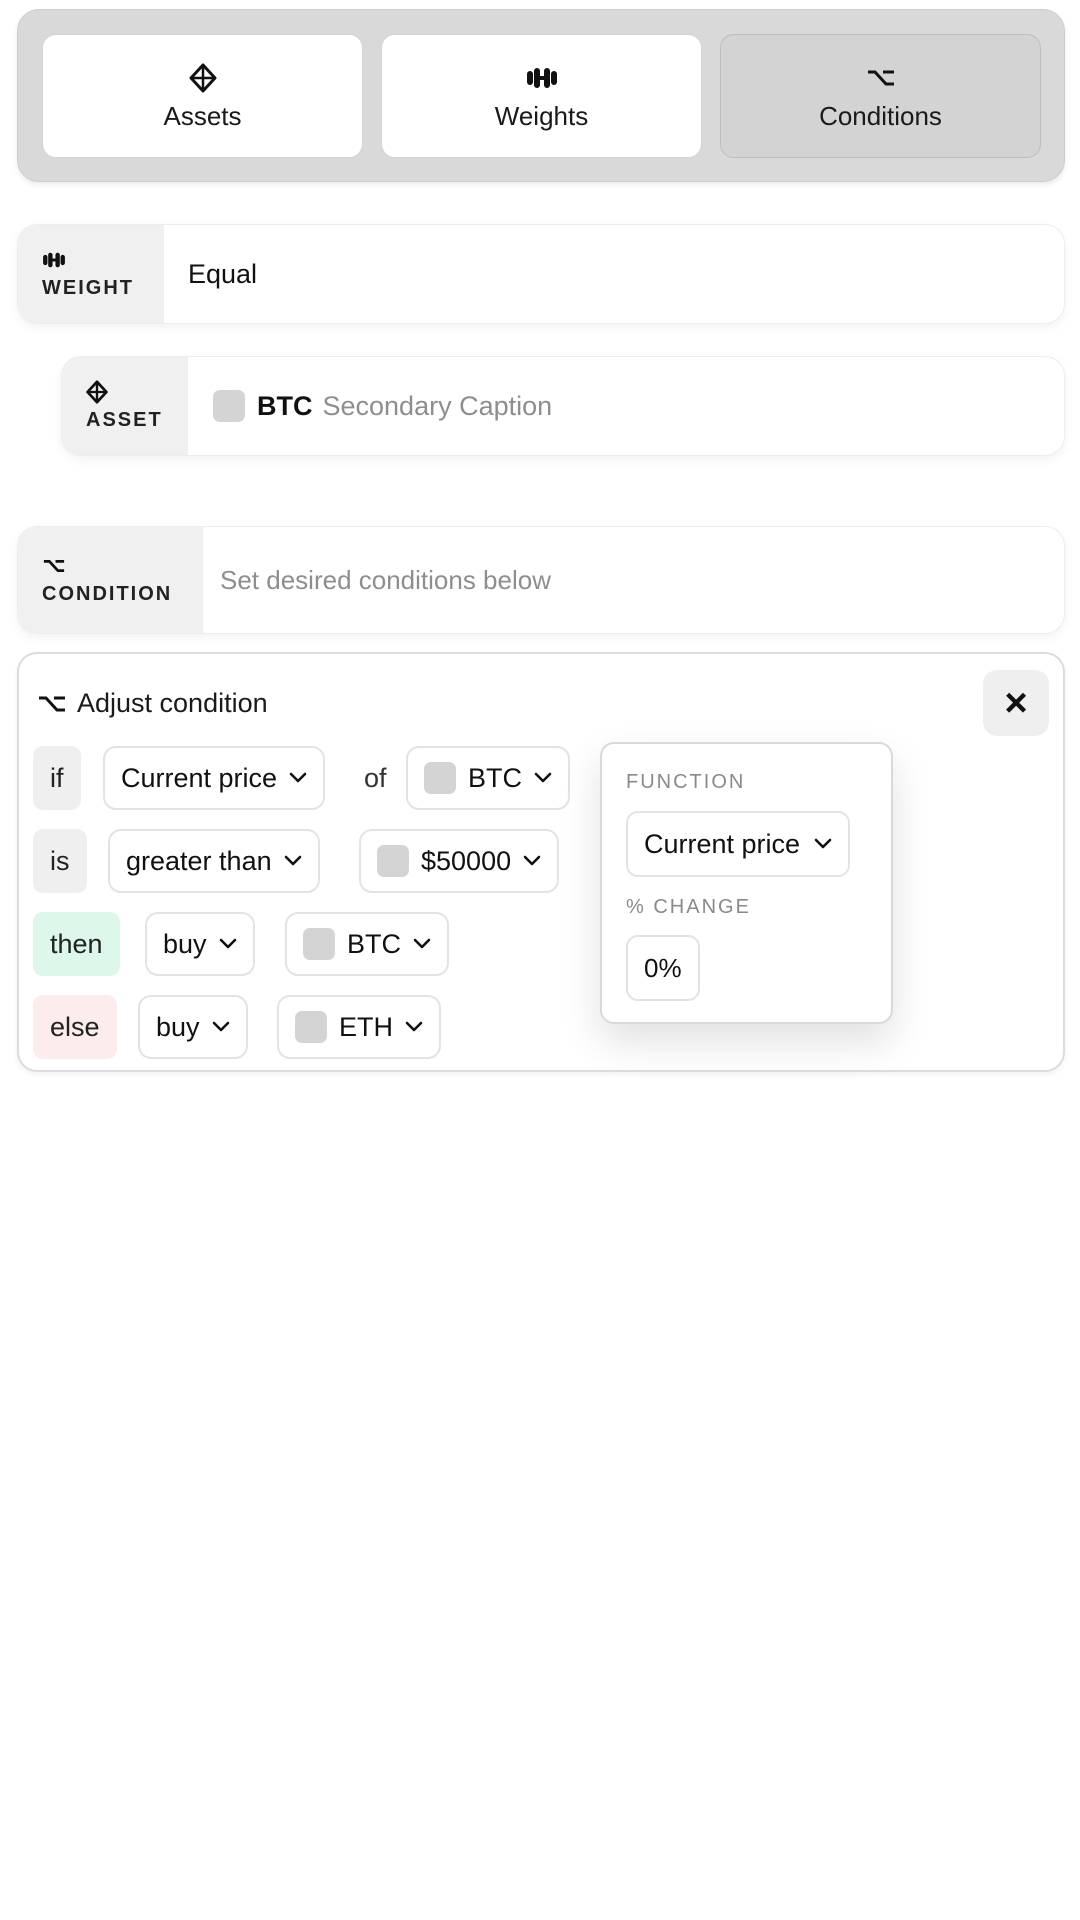  I want to click on asset-row: ASSET BTC Secondary Caption, so click(563, 406).